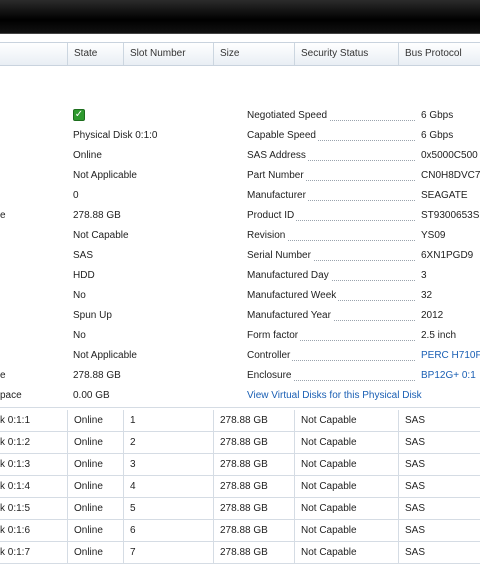  Describe the element at coordinates (331, 296) in the screenshot. I see `detail-key: Manufactured Week` at that location.